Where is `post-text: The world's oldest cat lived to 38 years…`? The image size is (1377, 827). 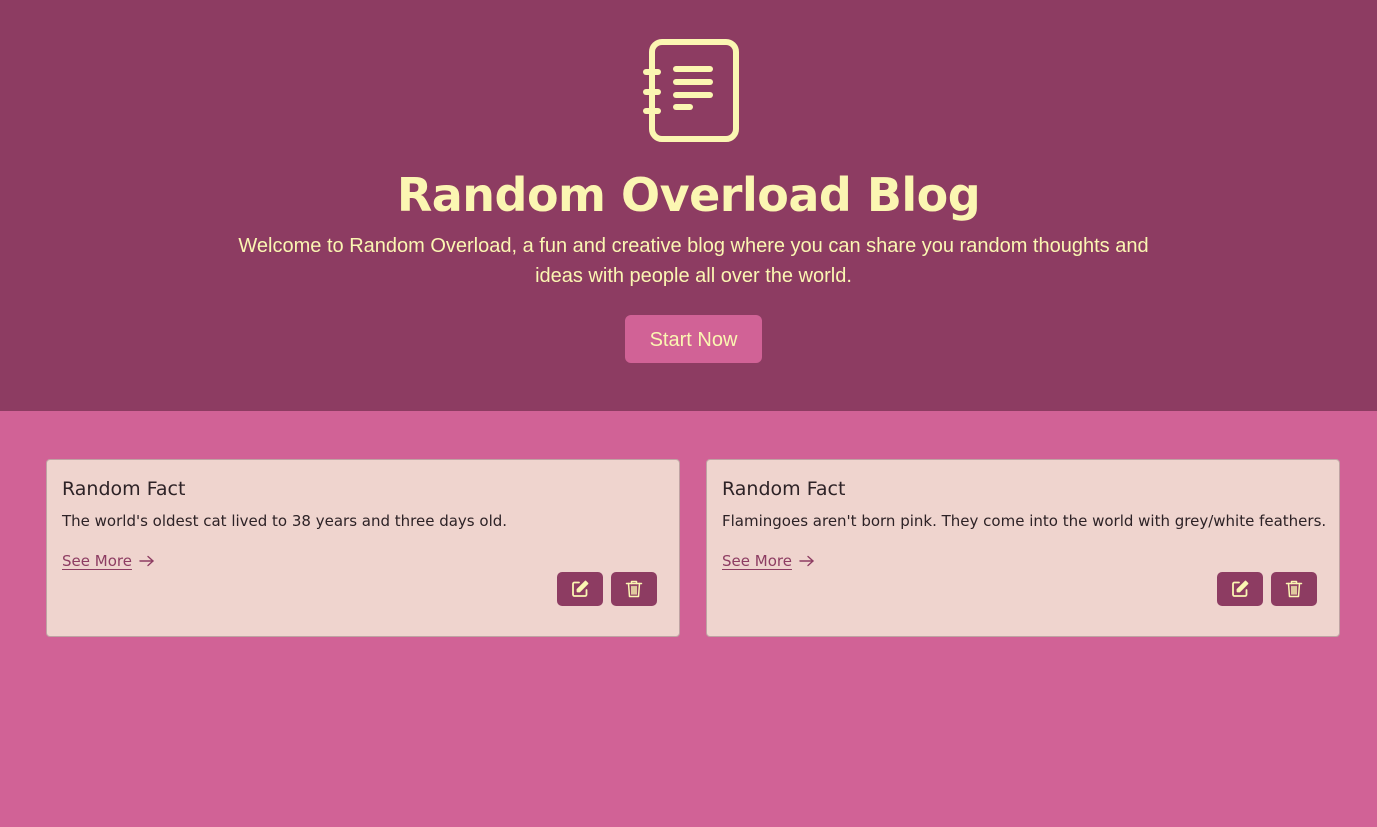 post-text: The world's oldest cat lived to 38 years… is located at coordinates (285, 521).